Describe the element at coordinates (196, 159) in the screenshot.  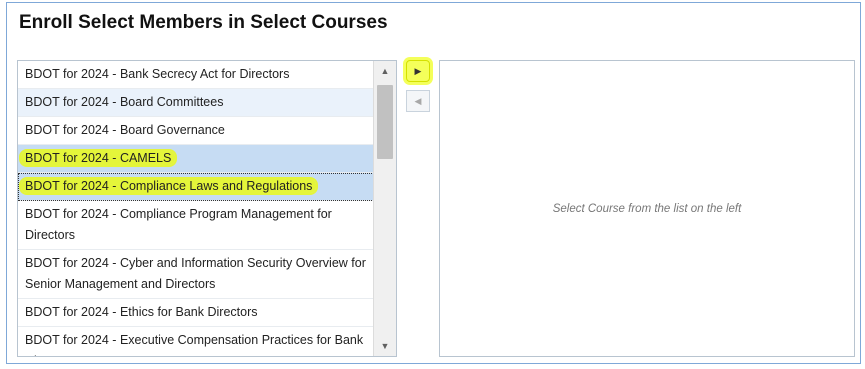
I see `course-list-item: BDOT for 2024 - CAMELS` at that location.